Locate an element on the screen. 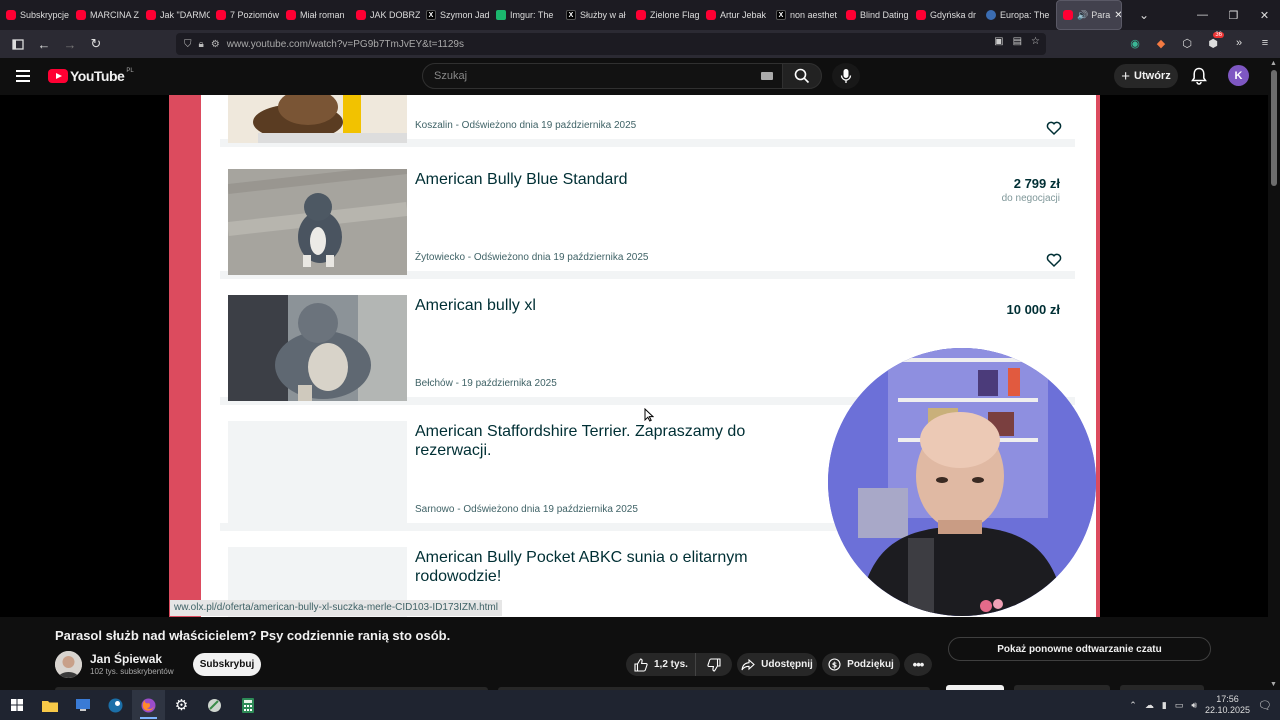 This screenshot has height=720, width=1280. youtube-logo: YouTube PL is located at coordinates (91, 76).